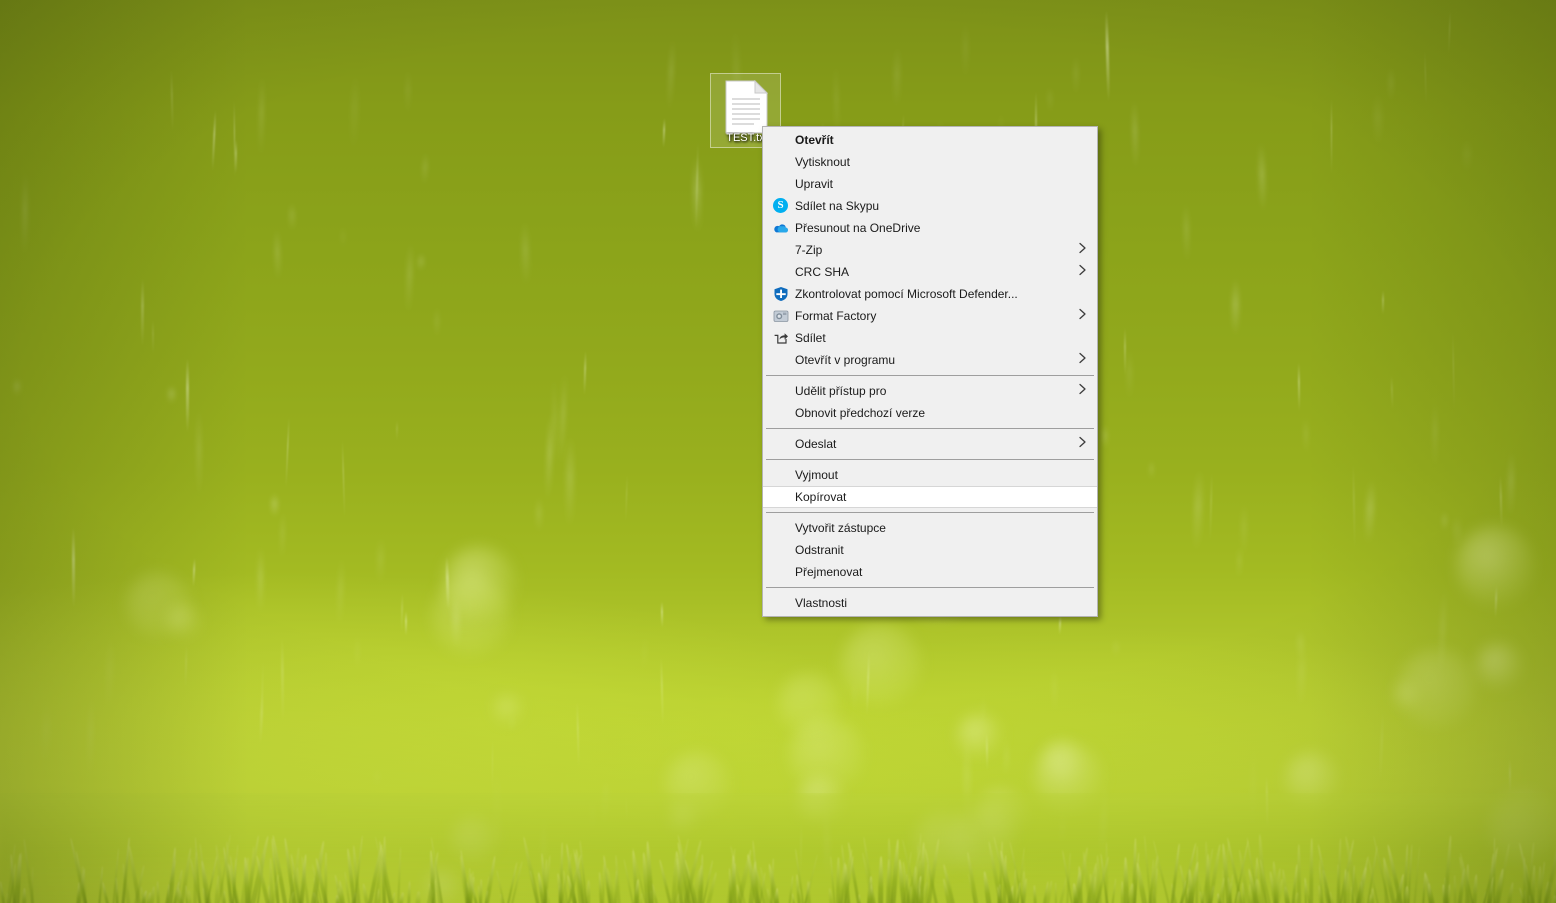 The height and width of the screenshot is (903, 1556). Describe the element at coordinates (840, 528) in the screenshot. I see `menu-item-label: Vytvořit zástupce` at that location.